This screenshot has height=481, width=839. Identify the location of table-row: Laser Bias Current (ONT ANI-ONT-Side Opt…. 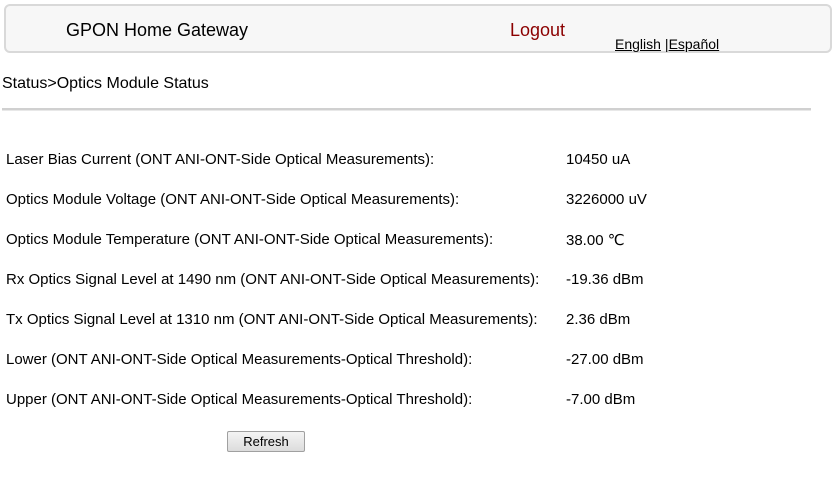
(406, 171).